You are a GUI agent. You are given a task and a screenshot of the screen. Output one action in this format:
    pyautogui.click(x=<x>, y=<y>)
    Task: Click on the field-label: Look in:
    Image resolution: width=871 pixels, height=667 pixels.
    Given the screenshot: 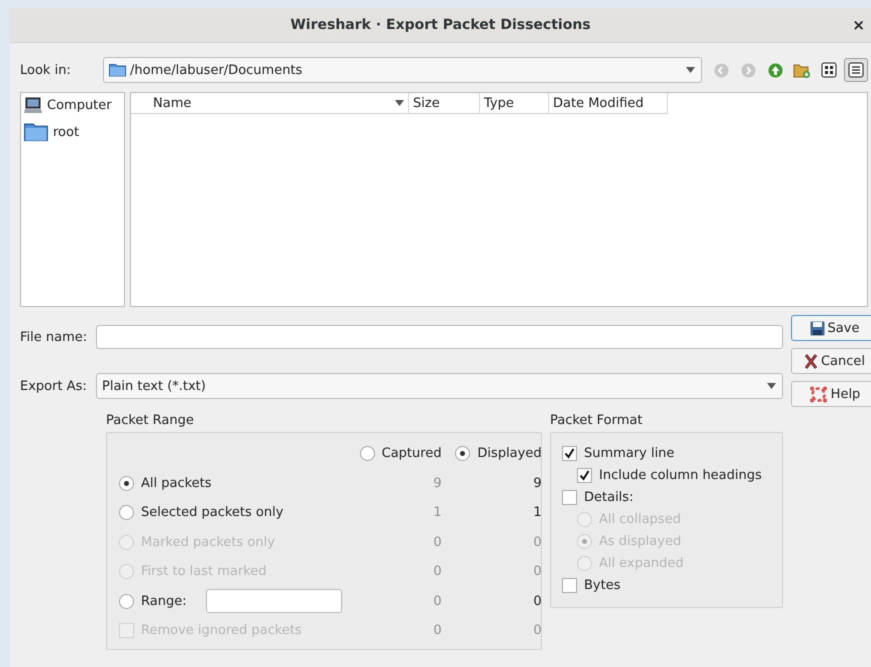 What is the action you would take?
    pyautogui.click(x=46, y=70)
    